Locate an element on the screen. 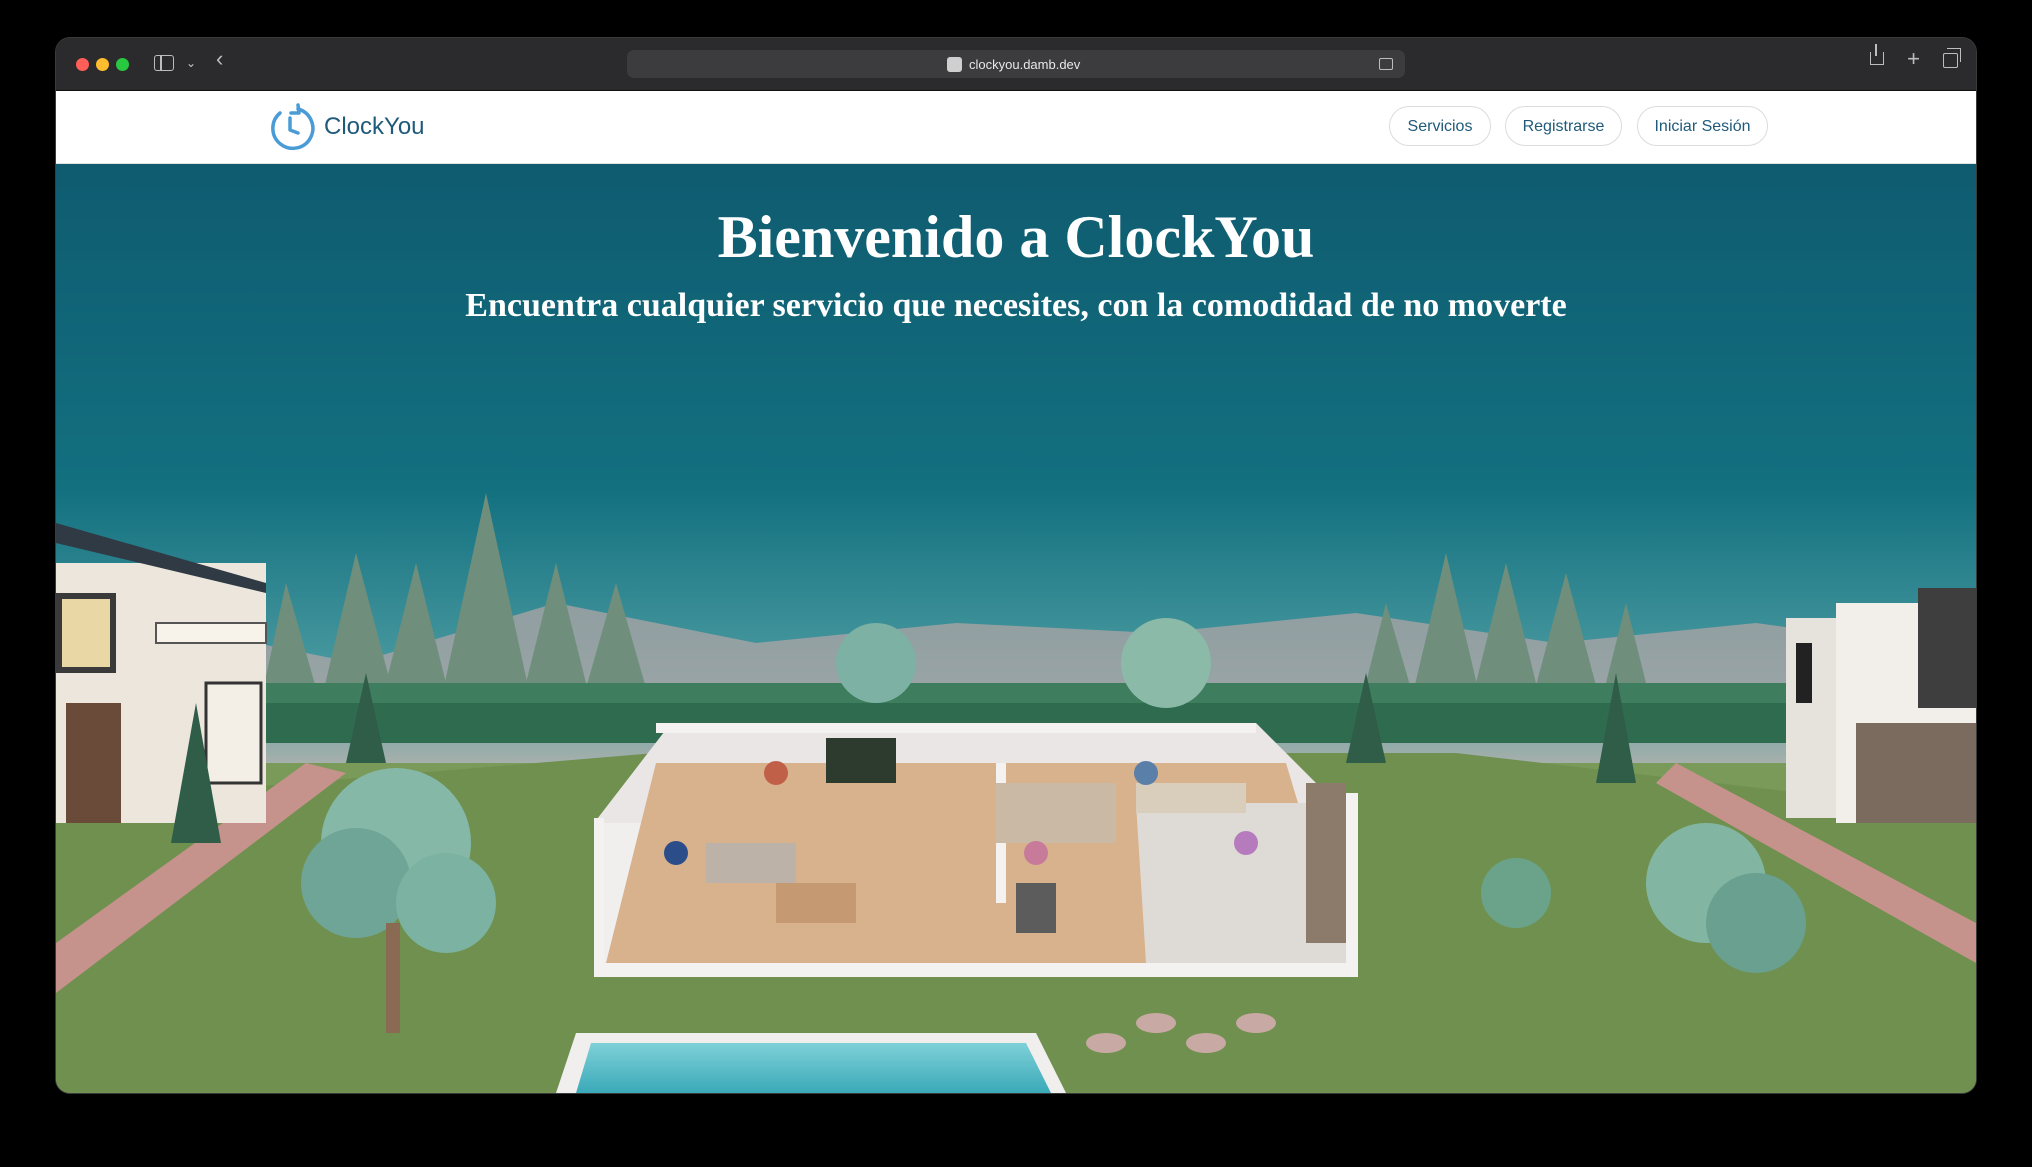  zoom-window-button is located at coordinates (122, 64).